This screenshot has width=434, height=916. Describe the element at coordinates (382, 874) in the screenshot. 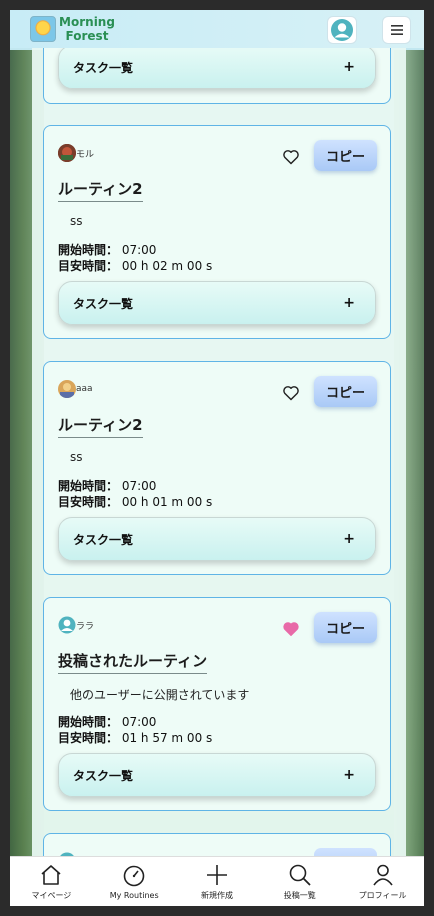

I see `person-icon` at that location.